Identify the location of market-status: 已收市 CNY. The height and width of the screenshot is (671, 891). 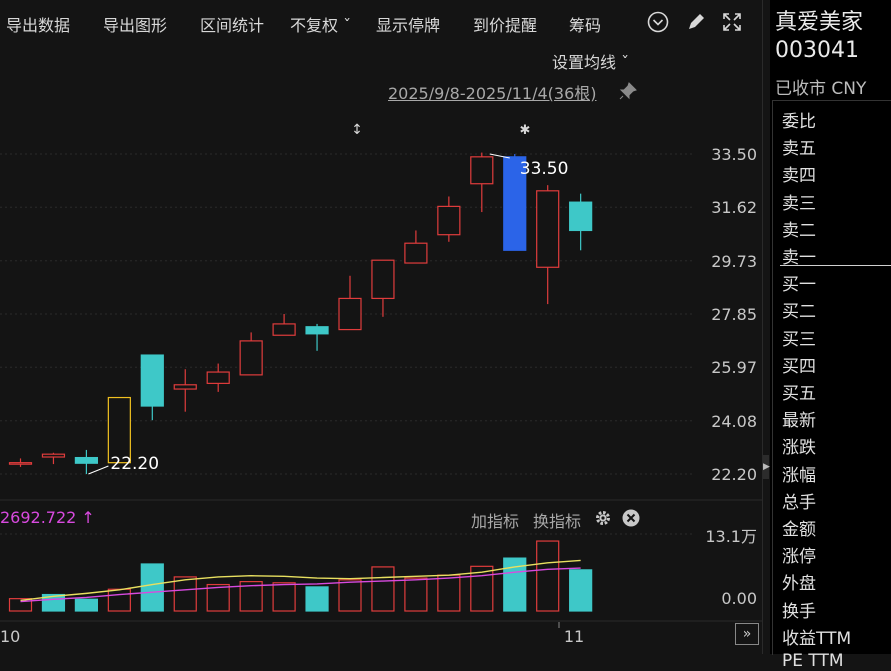
(821, 89).